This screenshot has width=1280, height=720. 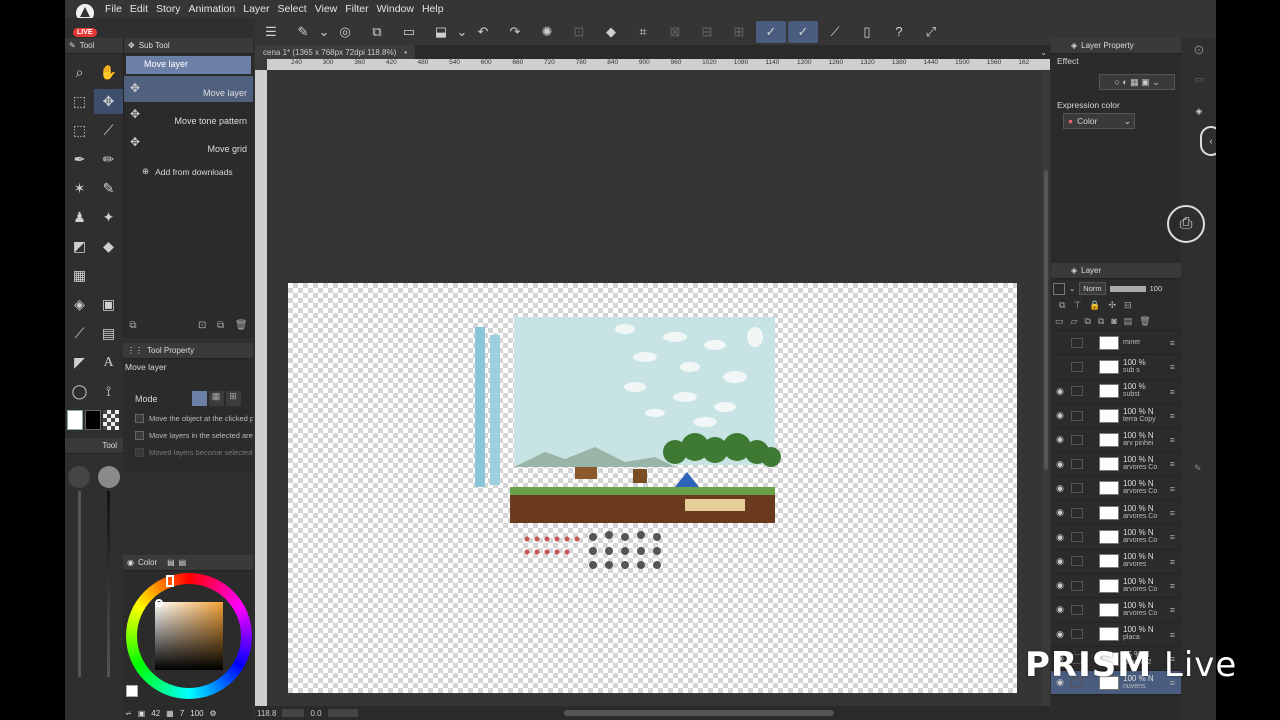 I want to click on option-move-selected-area: Move layers in the selected area, so click(x=188, y=435).